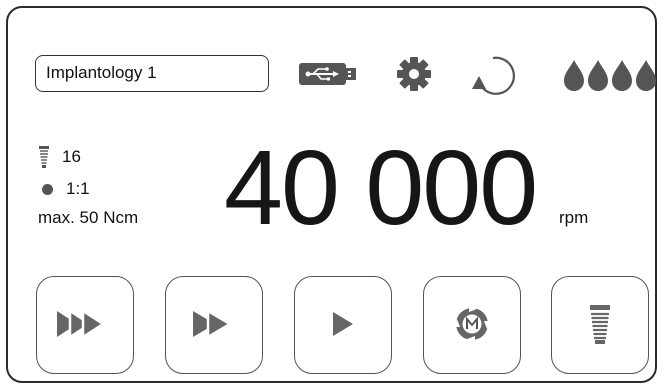 Image resolution: width=664 pixels, height=390 pixels. What do you see at coordinates (101, 72) in the screenshot?
I see `program-name: Implantology 1` at bounding box center [101, 72].